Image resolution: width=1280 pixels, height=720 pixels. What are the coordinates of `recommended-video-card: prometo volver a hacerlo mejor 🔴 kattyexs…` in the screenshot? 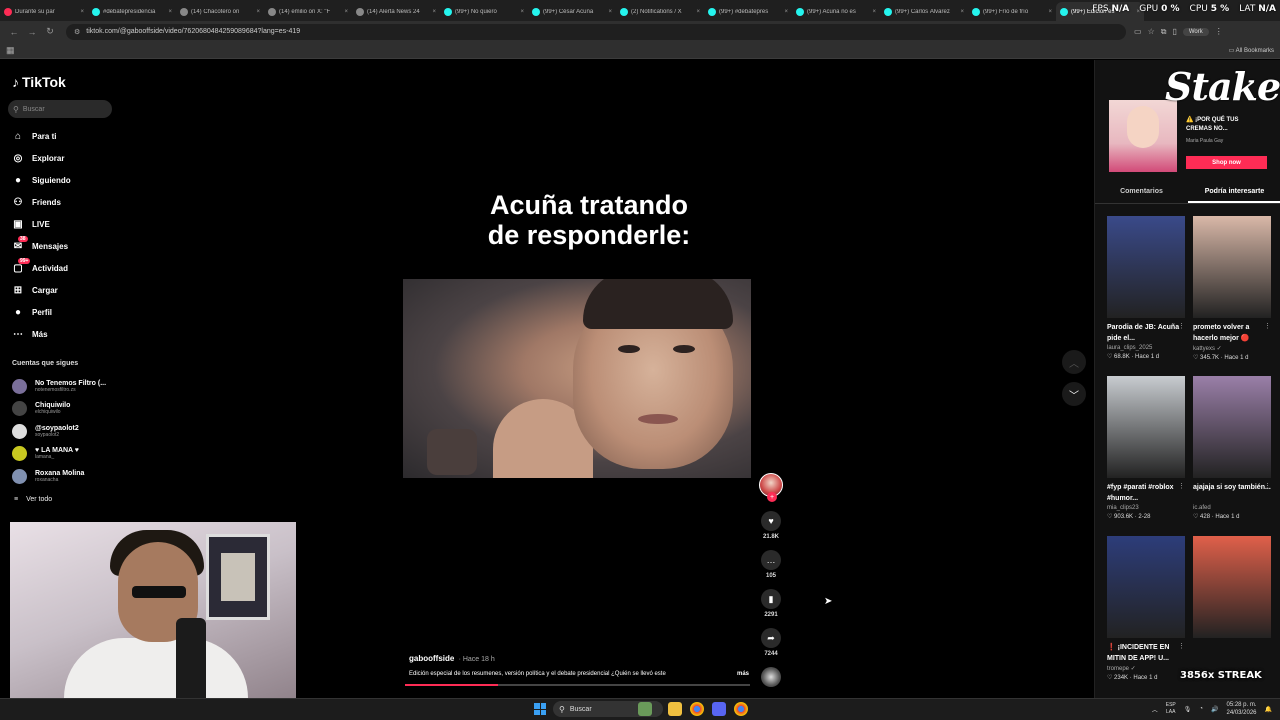 It's located at (1232, 288).